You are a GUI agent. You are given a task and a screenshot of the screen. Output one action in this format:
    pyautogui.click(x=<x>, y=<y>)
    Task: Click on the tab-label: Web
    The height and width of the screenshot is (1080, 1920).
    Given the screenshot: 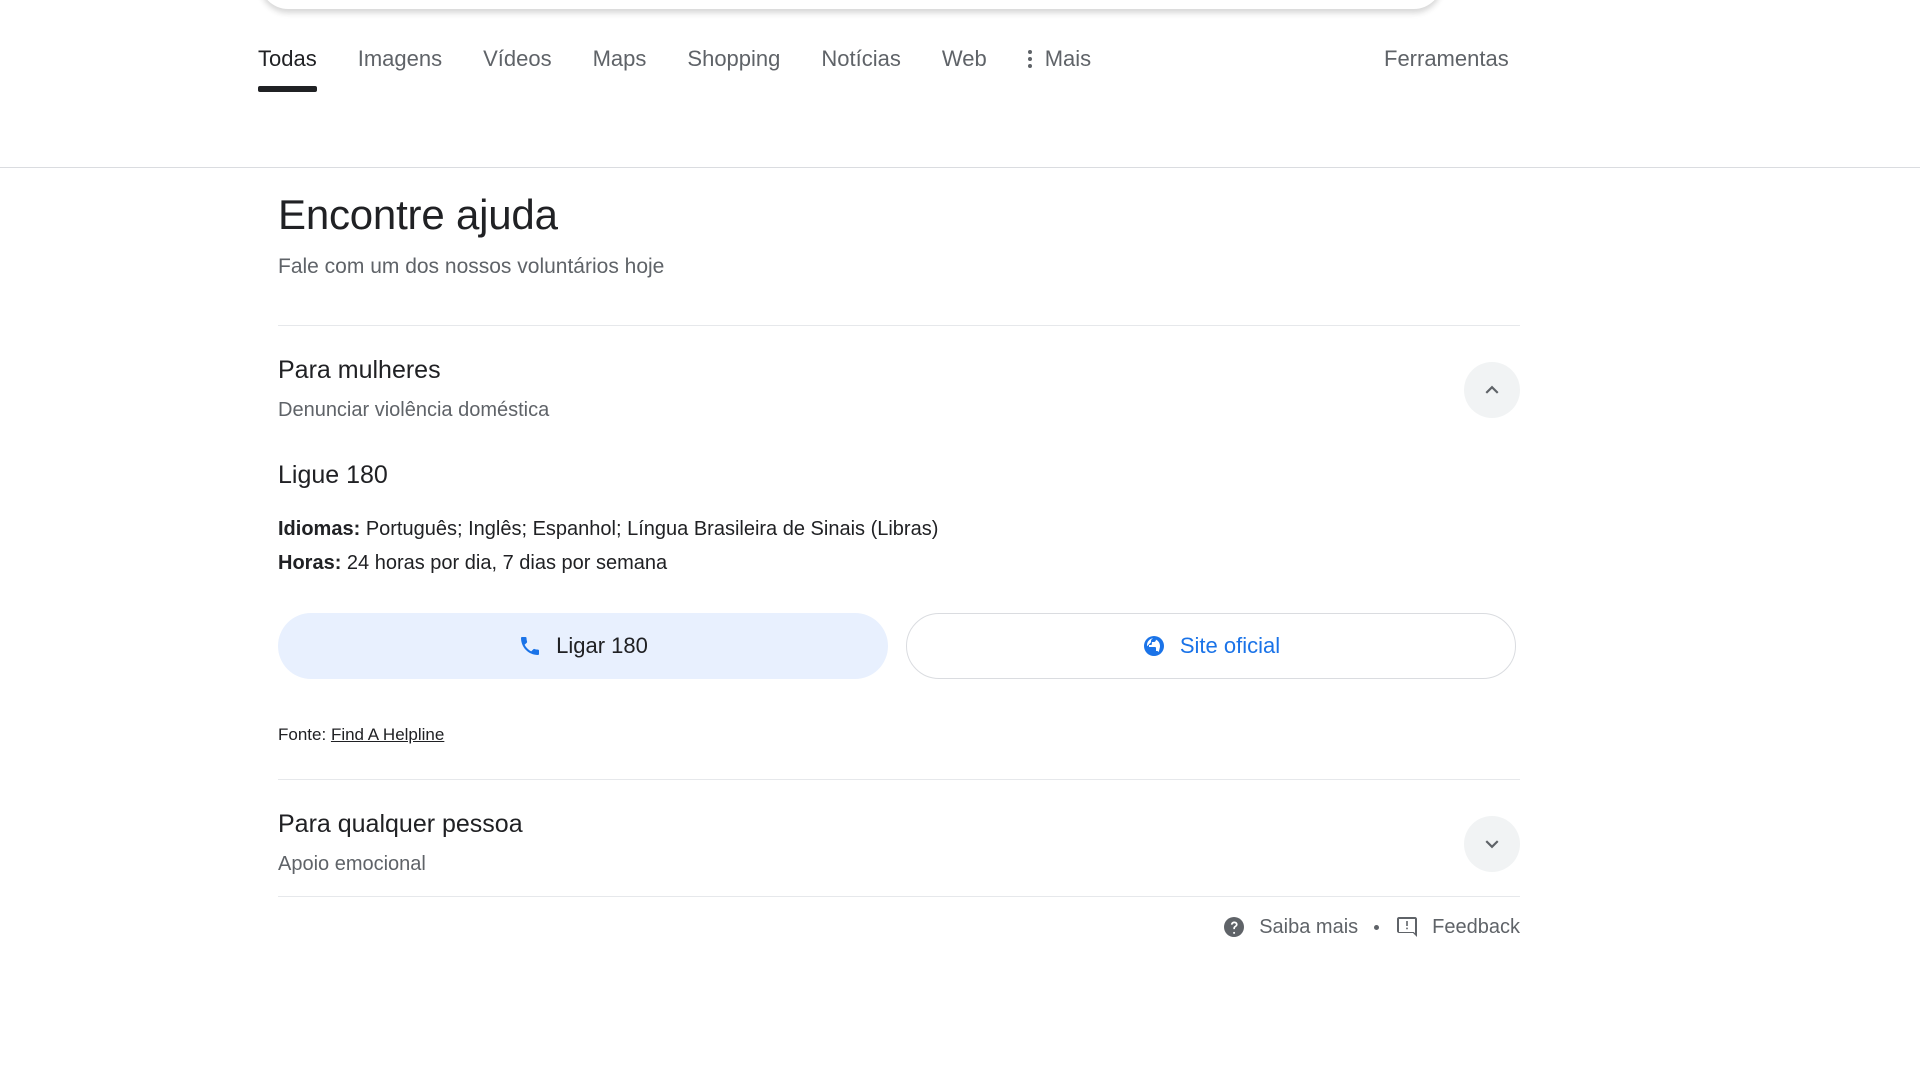 What is the action you would take?
    pyautogui.click(x=964, y=58)
    